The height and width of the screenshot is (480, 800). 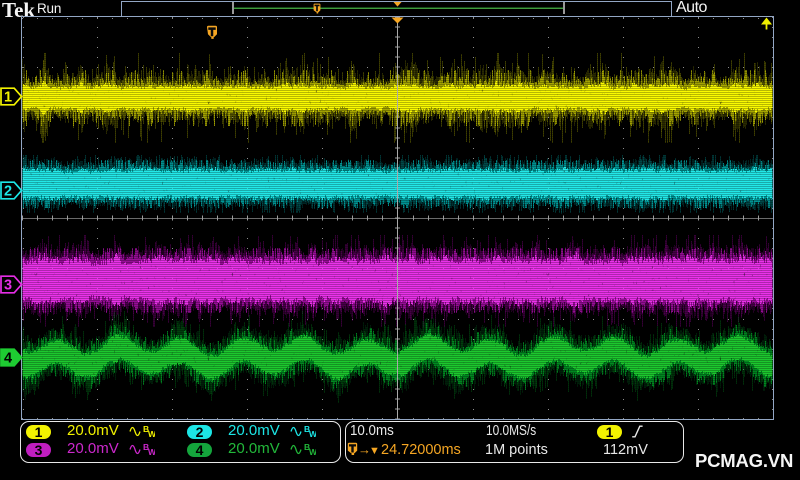 I want to click on svg-text: 3, so click(x=8, y=285).